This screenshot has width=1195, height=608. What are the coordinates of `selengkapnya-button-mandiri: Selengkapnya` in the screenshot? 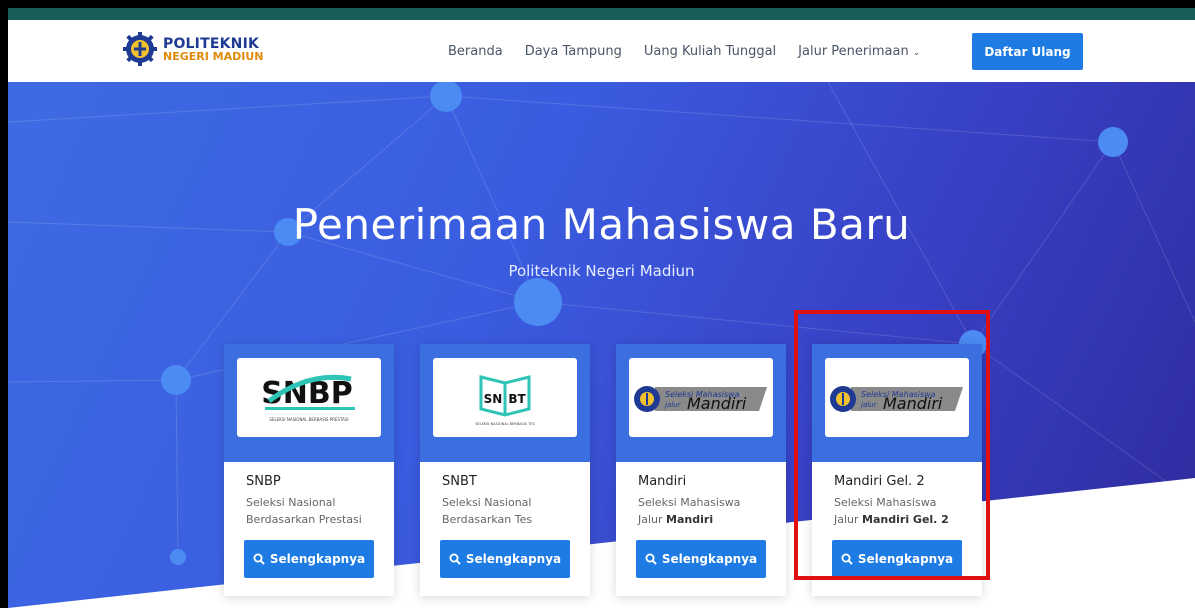 It's located at (701, 559).